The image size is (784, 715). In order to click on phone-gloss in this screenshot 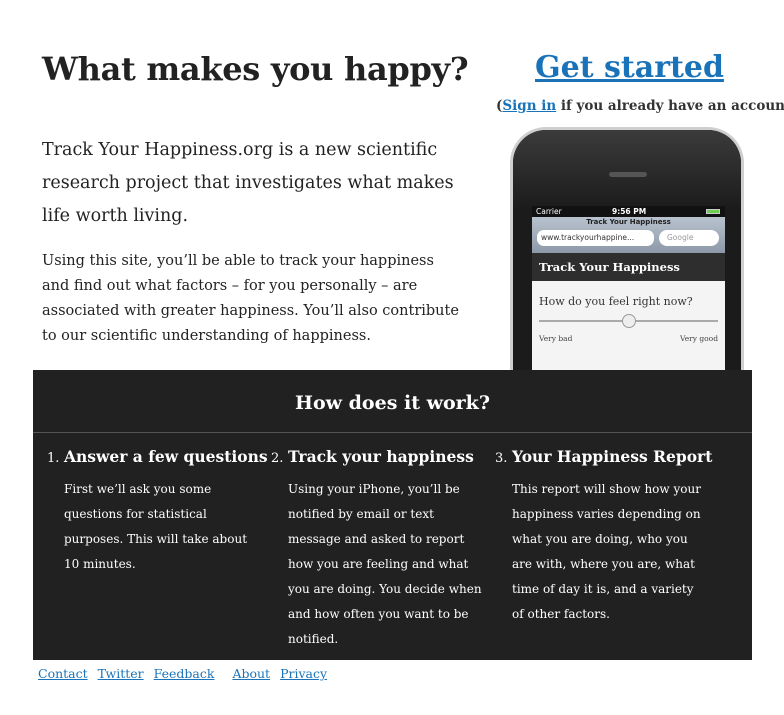, I will do `click(627, 170)`.